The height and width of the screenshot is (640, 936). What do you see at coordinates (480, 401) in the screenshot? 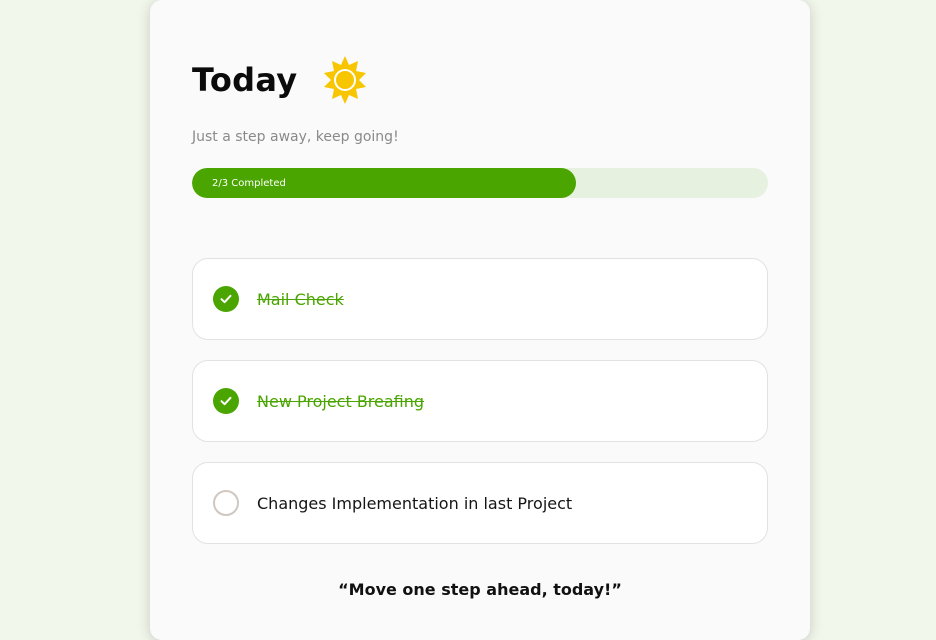
I see `task-item: New Project Breafing` at bounding box center [480, 401].